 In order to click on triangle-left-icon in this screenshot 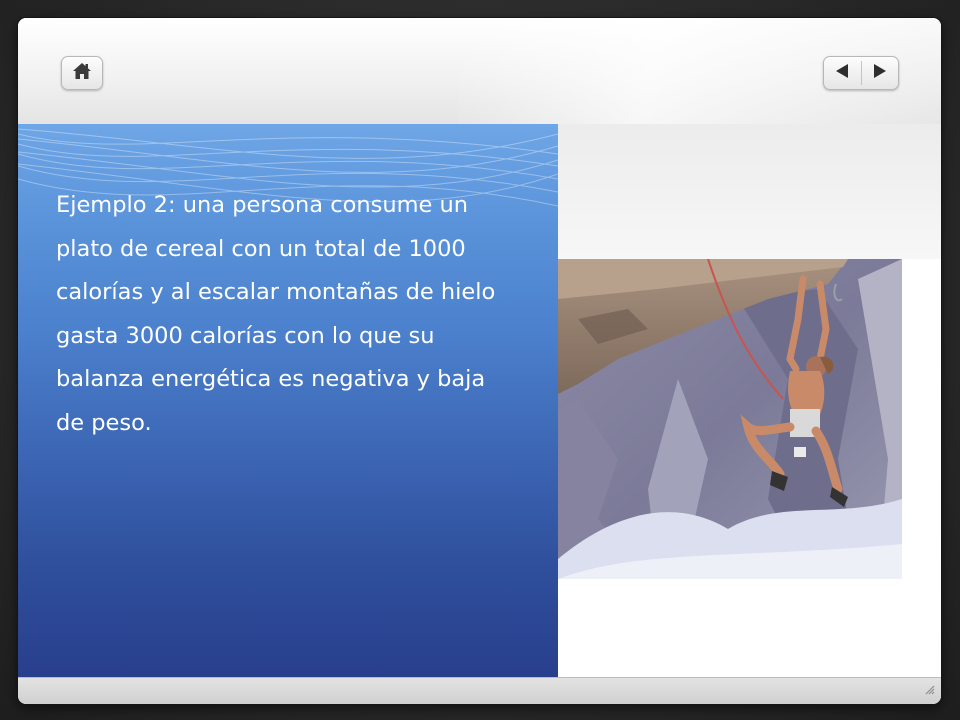, I will do `click(842, 73)`.